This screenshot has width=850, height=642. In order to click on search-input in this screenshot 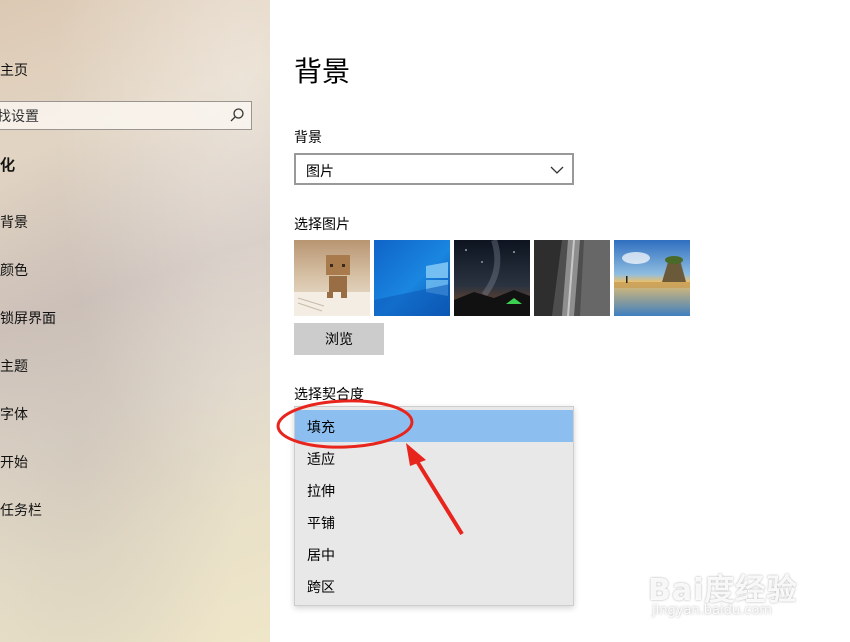, I will do `click(109, 116)`.